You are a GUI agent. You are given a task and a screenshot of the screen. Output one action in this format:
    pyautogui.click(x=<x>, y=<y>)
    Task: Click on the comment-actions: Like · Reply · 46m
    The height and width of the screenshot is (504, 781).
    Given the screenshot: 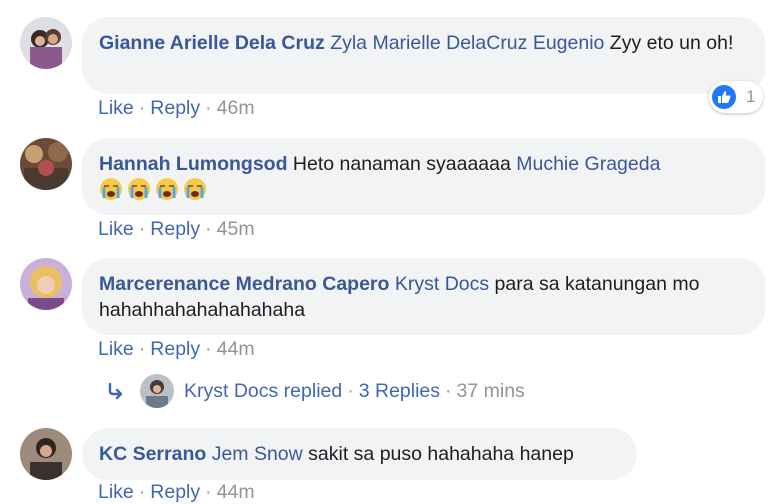 What is the action you would take?
    pyautogui.click(x=176, y=108)
    